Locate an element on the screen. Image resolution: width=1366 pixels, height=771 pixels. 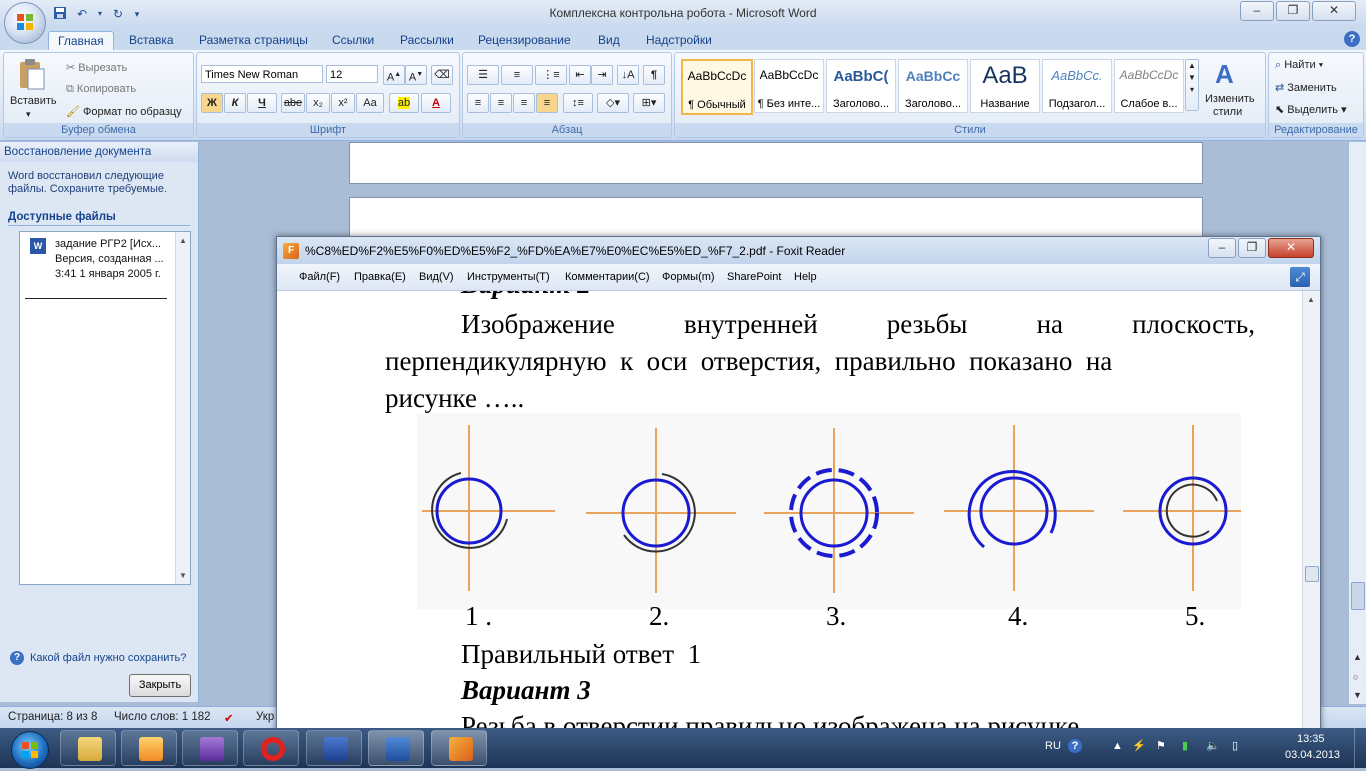
tab-view: Вид is located at coordinates (609, 40).